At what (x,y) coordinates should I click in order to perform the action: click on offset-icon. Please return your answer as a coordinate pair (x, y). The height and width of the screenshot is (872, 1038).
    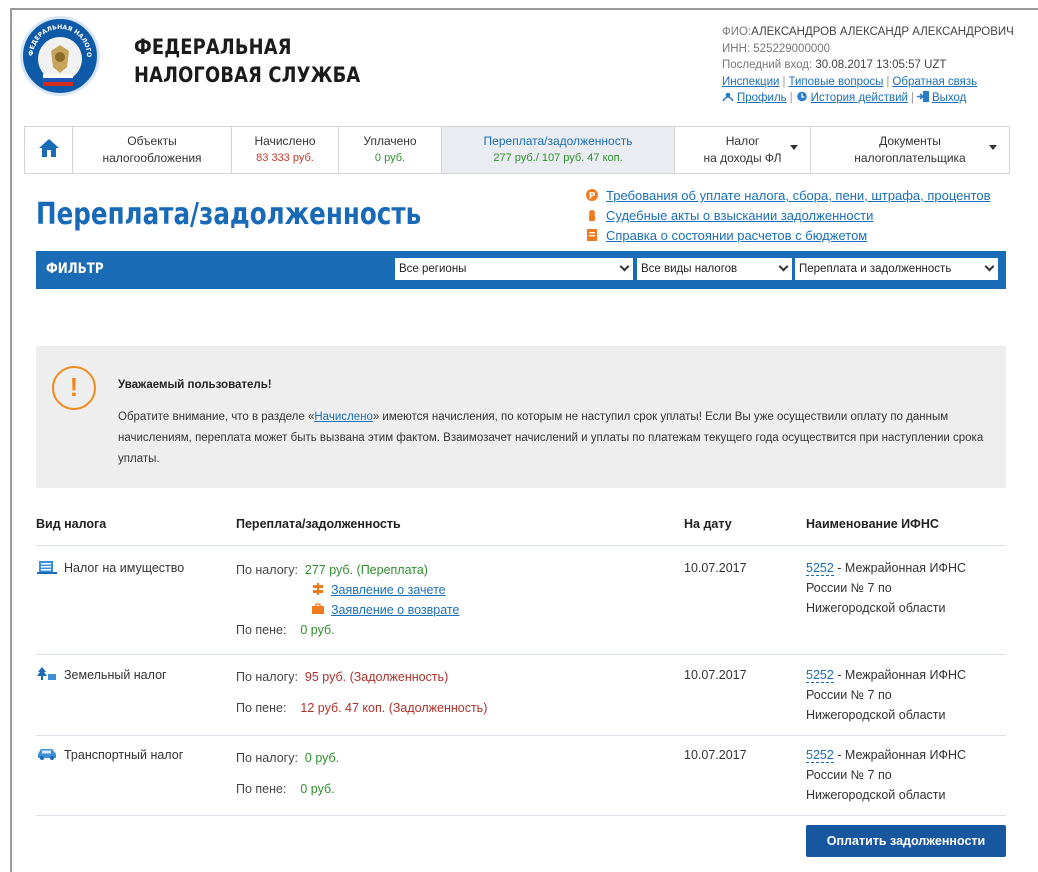
    Looking at the image, I should click on (318, 589).